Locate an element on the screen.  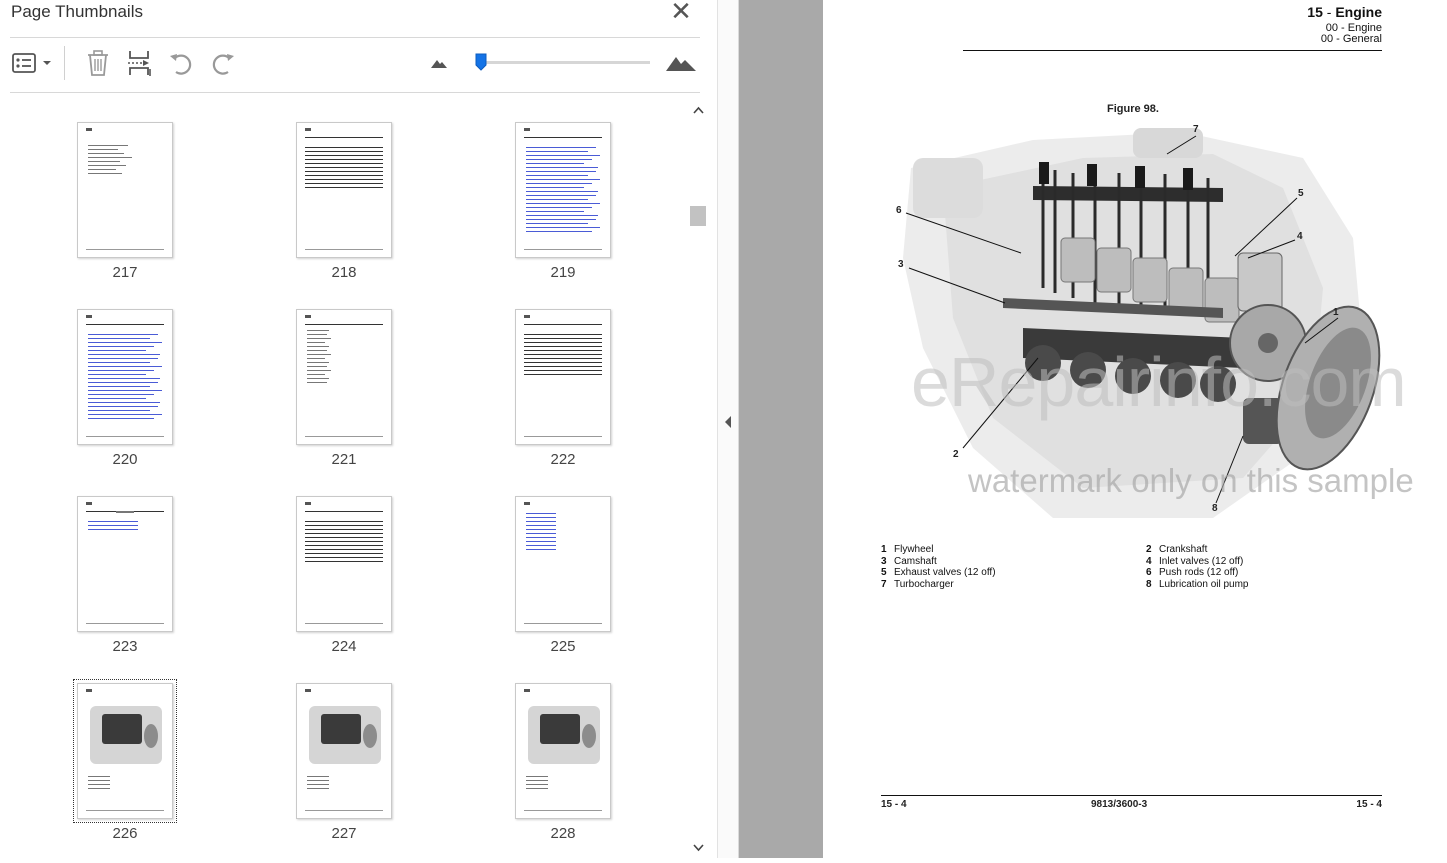
rotate-counterclockwise-button is located at coordinates (181, 63).